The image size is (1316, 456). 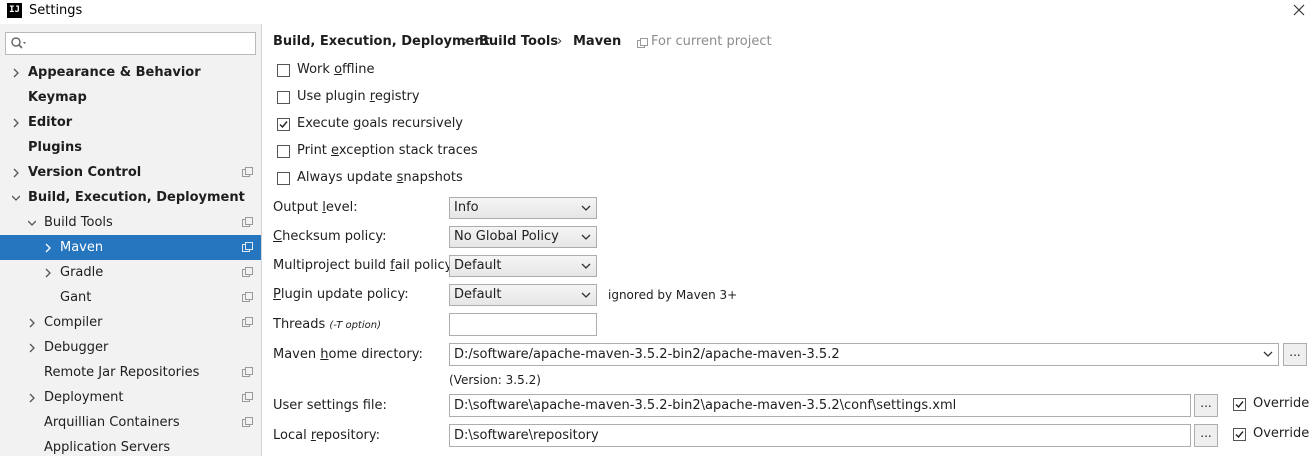 What do you see at coordinates (85, 172) in the screenshot?
I see `sidebar-item-label: Version Control` at bounding box center [85, 172].